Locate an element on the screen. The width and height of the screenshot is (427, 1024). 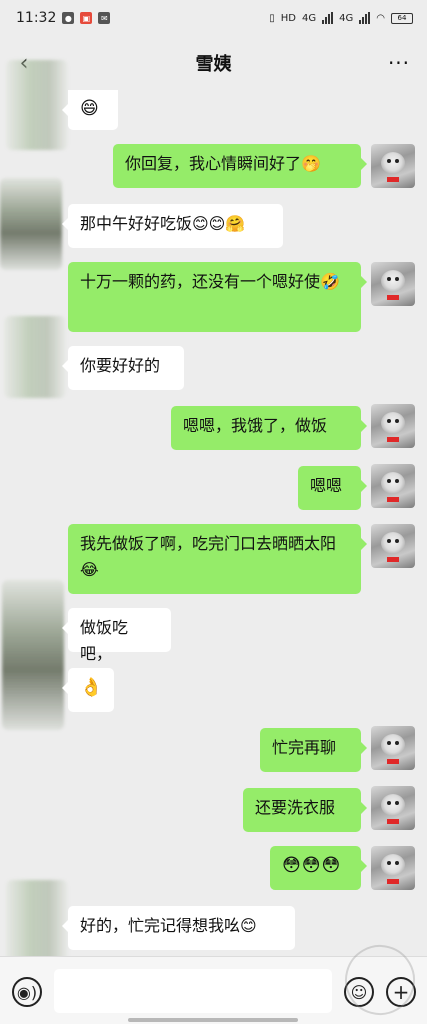
outgoing-message: 嗯嗯，我饿了，做饭 is located at coordinates (269, 428).